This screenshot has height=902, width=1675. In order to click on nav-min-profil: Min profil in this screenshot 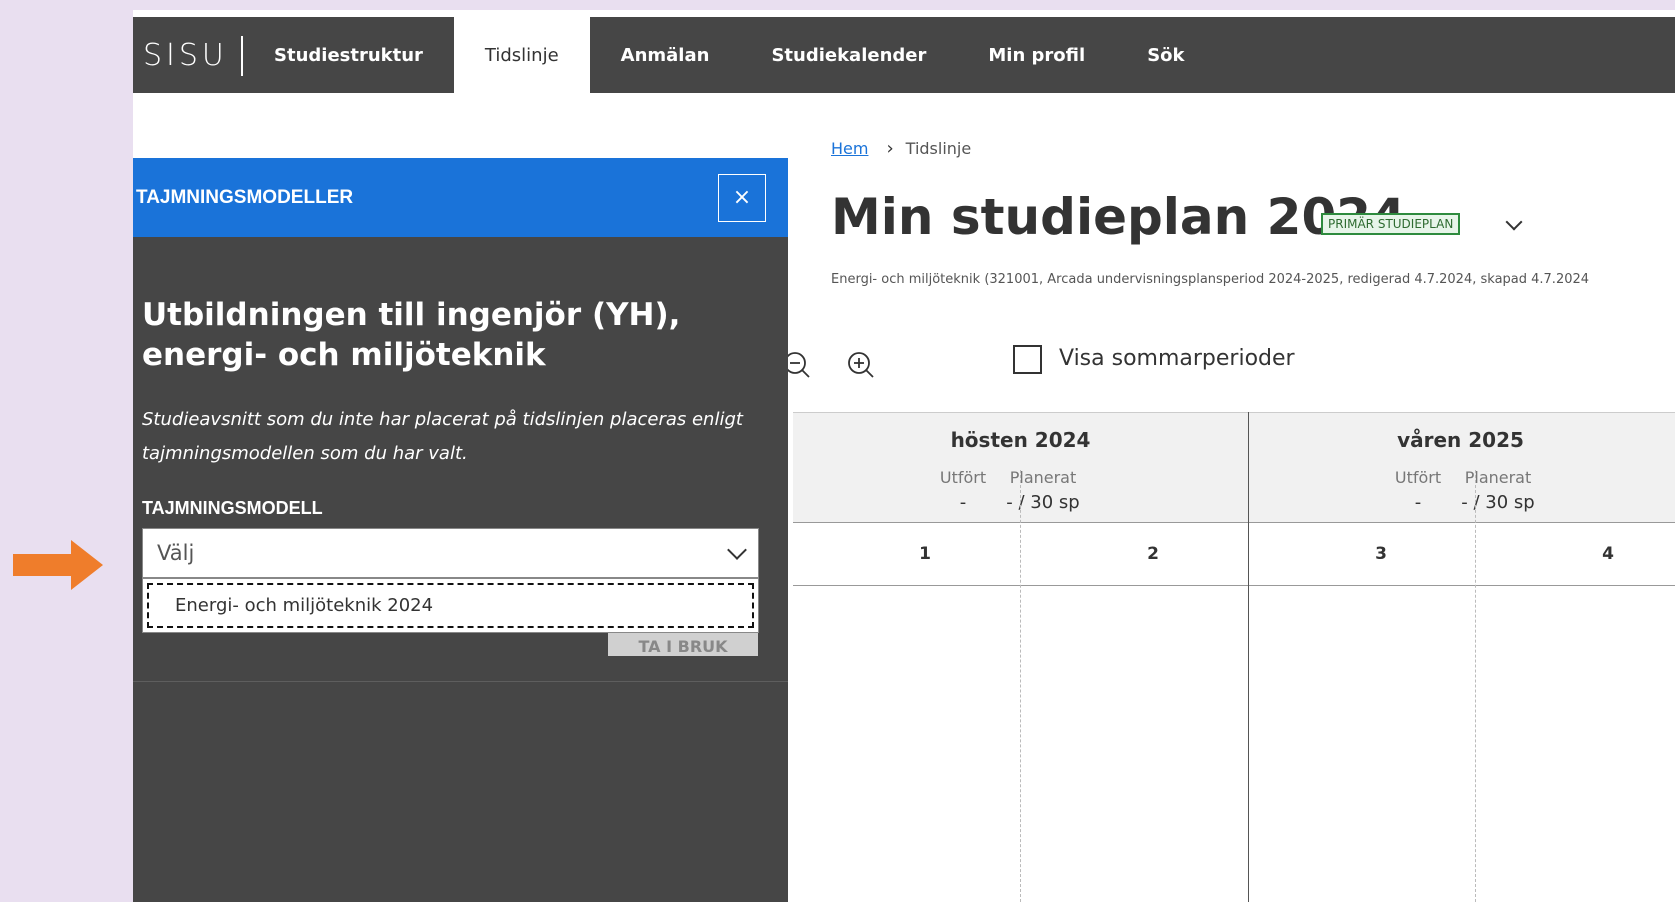, I will do `click(1036, 55)`.